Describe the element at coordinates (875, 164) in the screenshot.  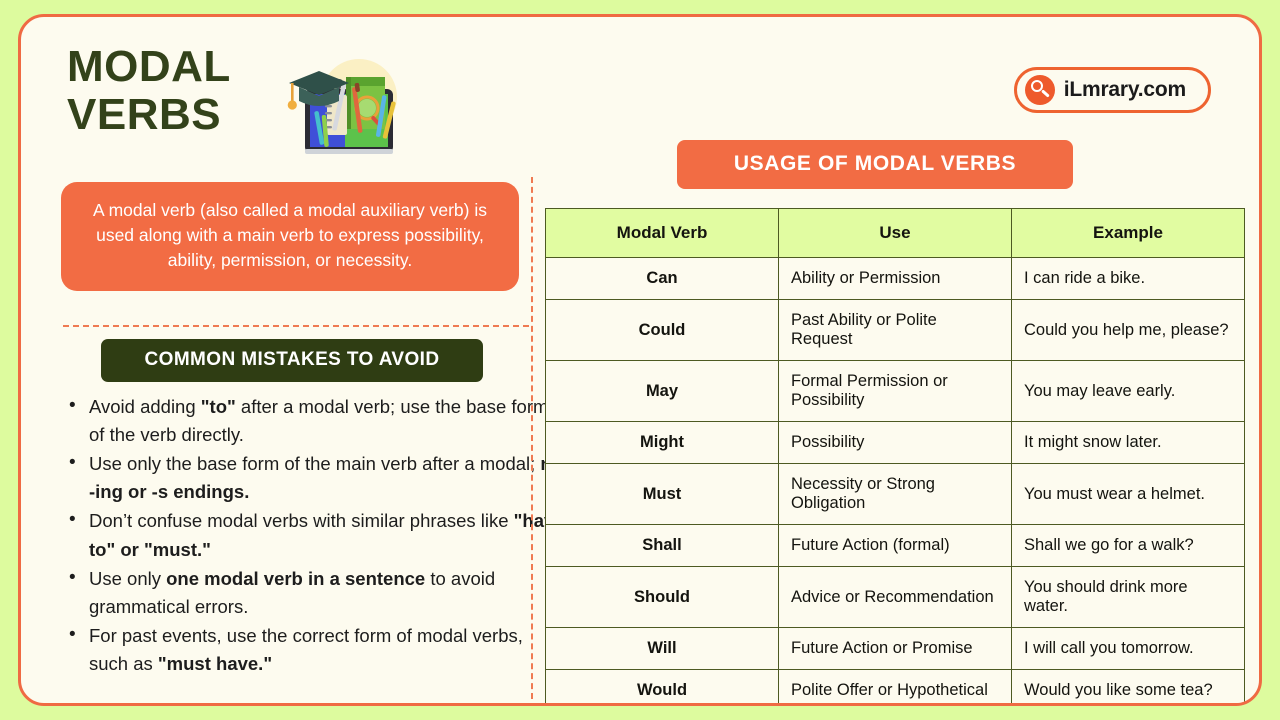
I see `usage-banner: USAGE OF MODAL VERBS` at that location.